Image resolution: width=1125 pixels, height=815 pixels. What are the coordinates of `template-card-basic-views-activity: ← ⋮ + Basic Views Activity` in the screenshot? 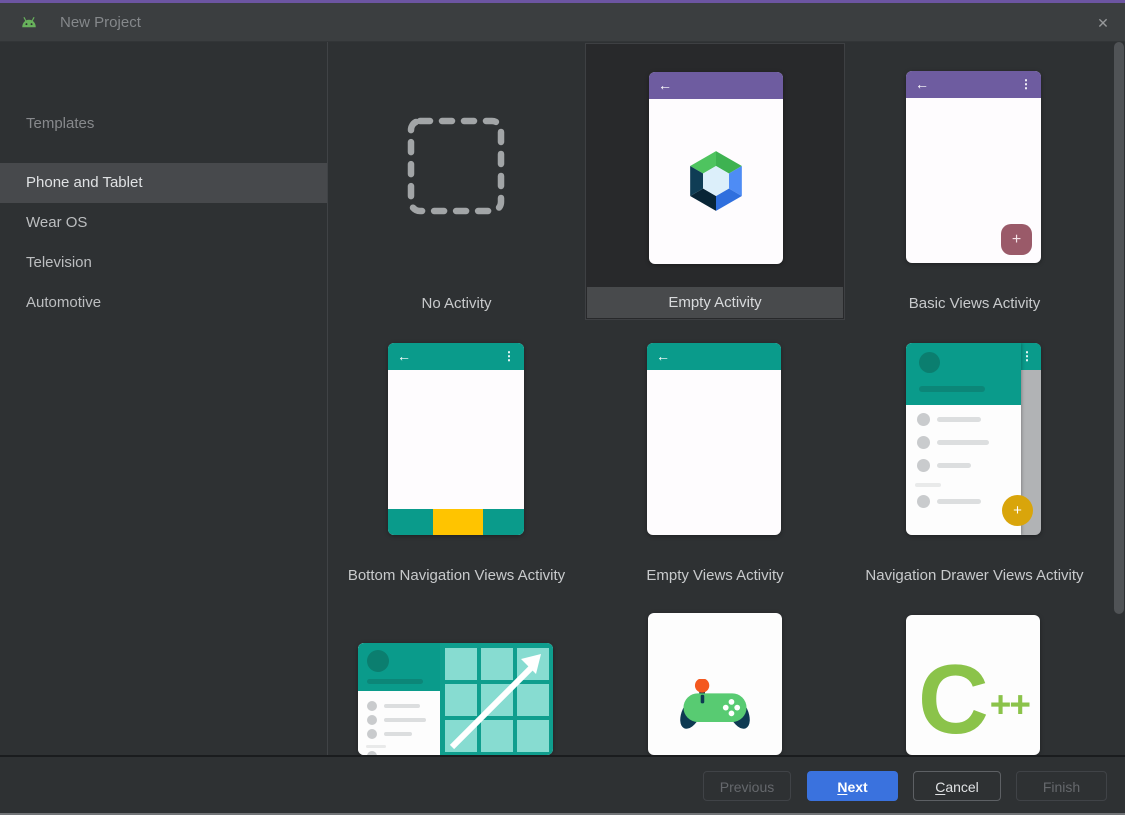 It's located at (974, 181).